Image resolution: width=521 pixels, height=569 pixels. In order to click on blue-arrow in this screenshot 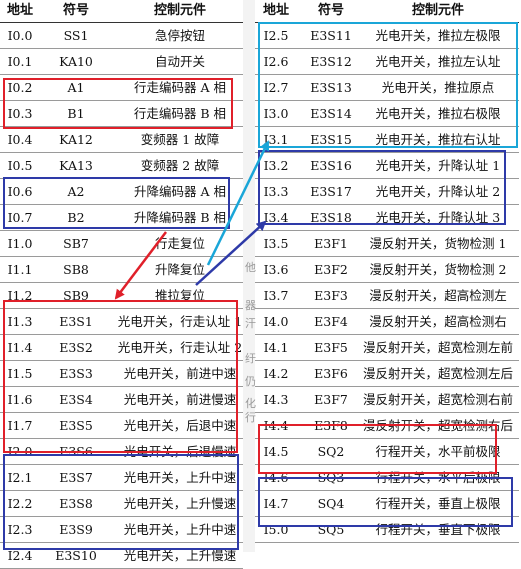, I will do `click(231, 253)`.